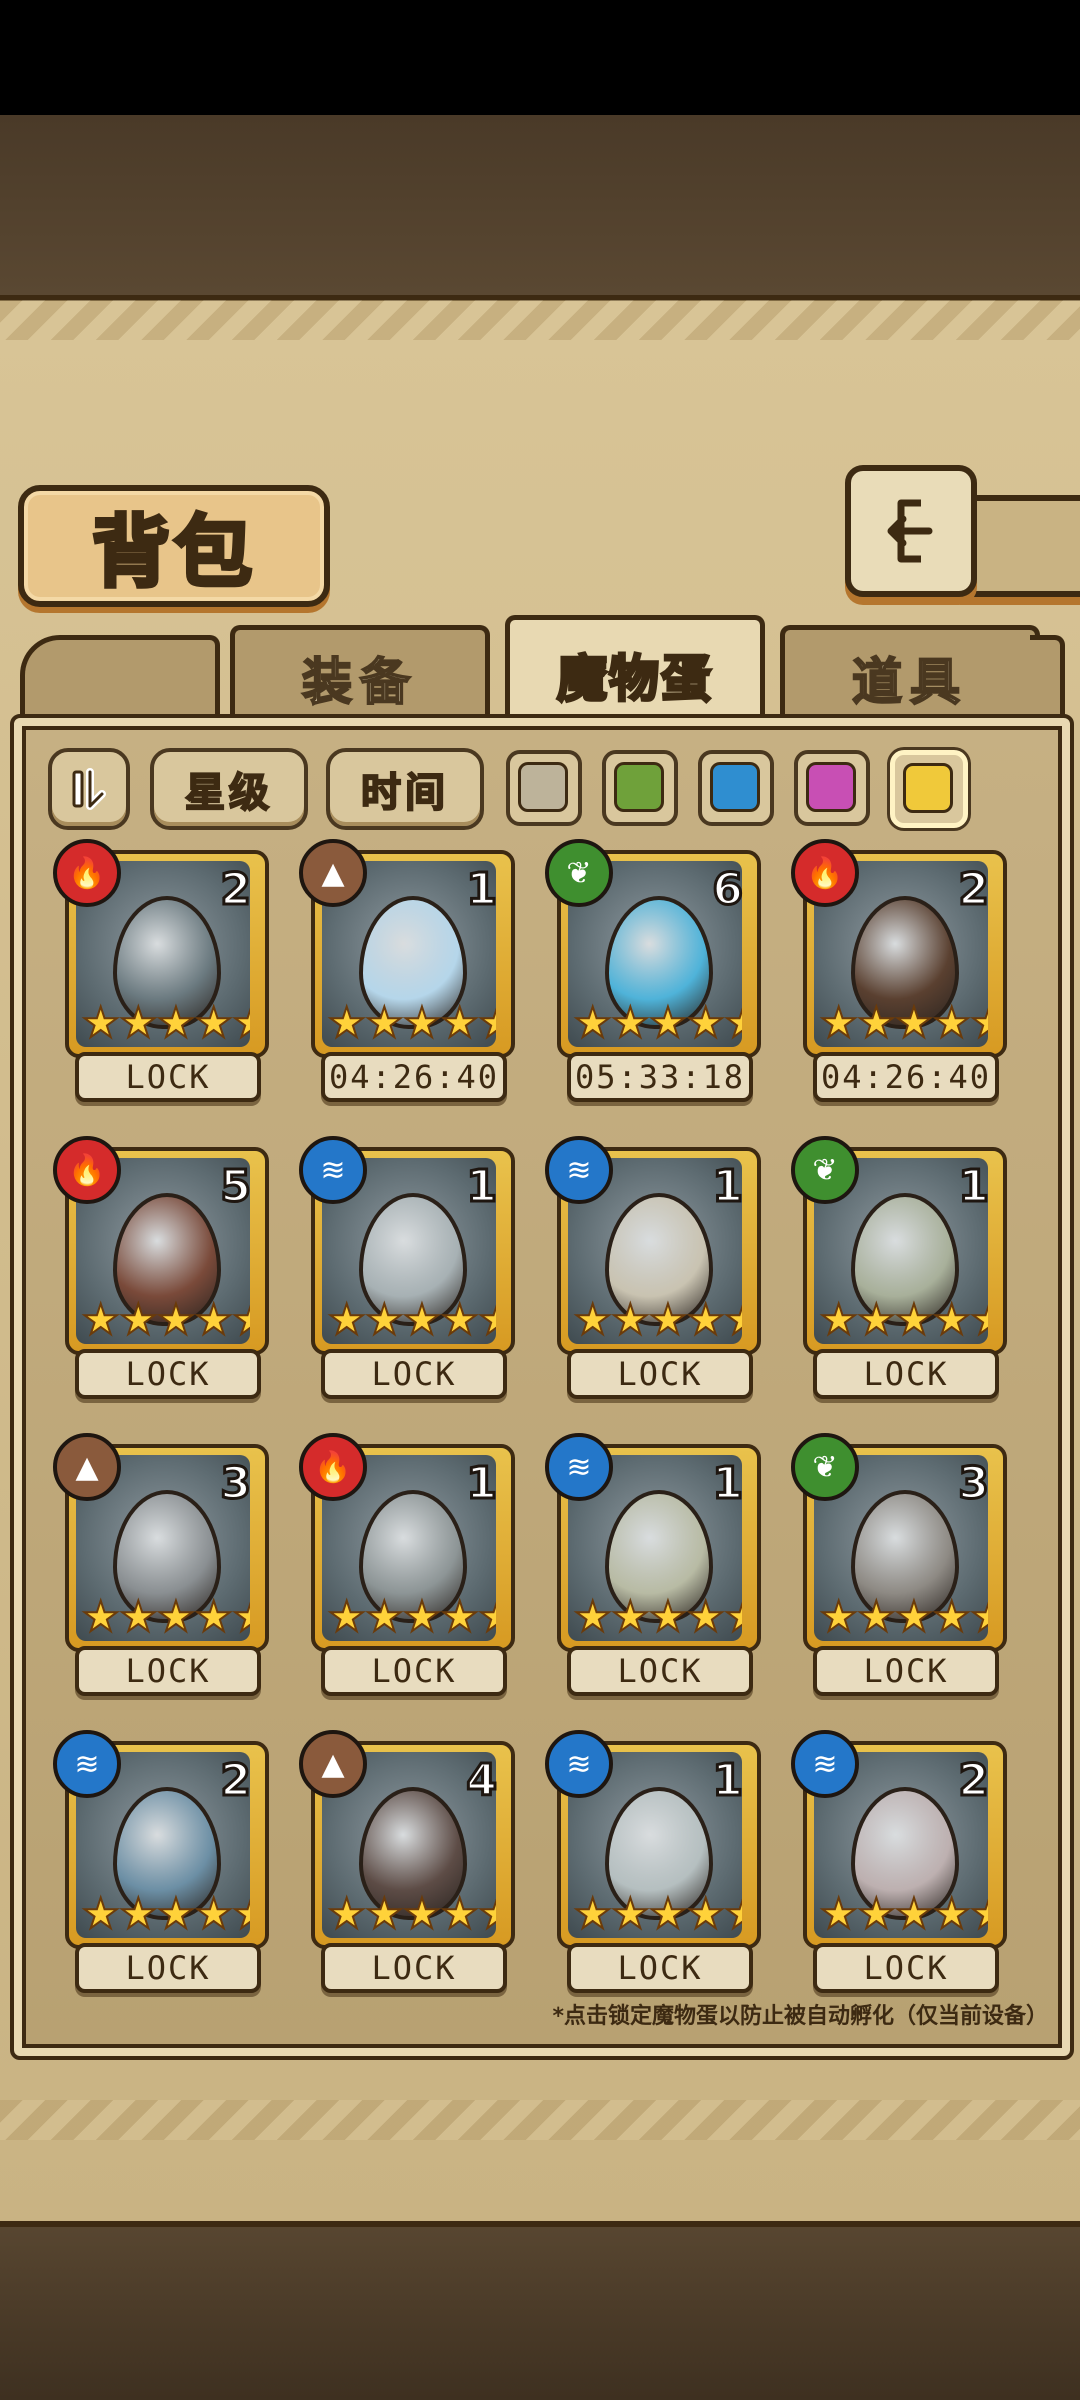 This screenshot has width=1080, height=2400. What do you see at coordinates (660, 1077) in the screenshot?
I see `hatch-timer: 05:33:18` at bounding box center [660, 1077].